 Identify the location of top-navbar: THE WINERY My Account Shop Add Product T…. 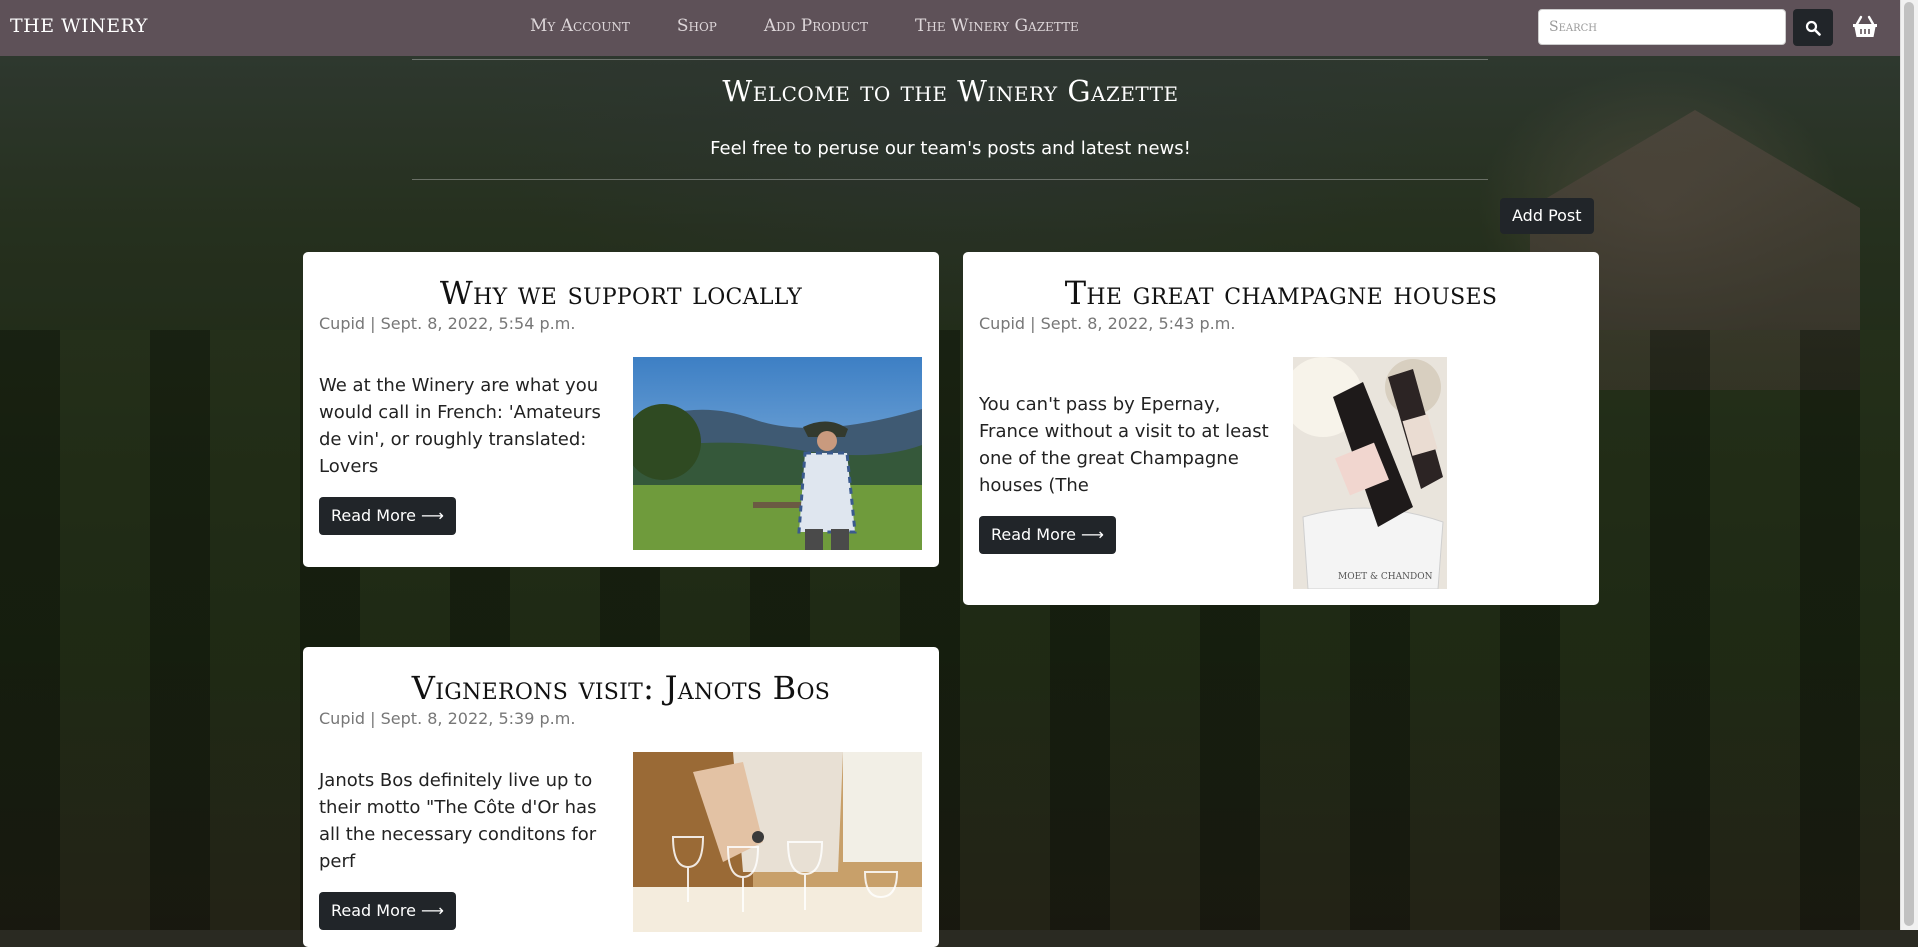
(950, 28).